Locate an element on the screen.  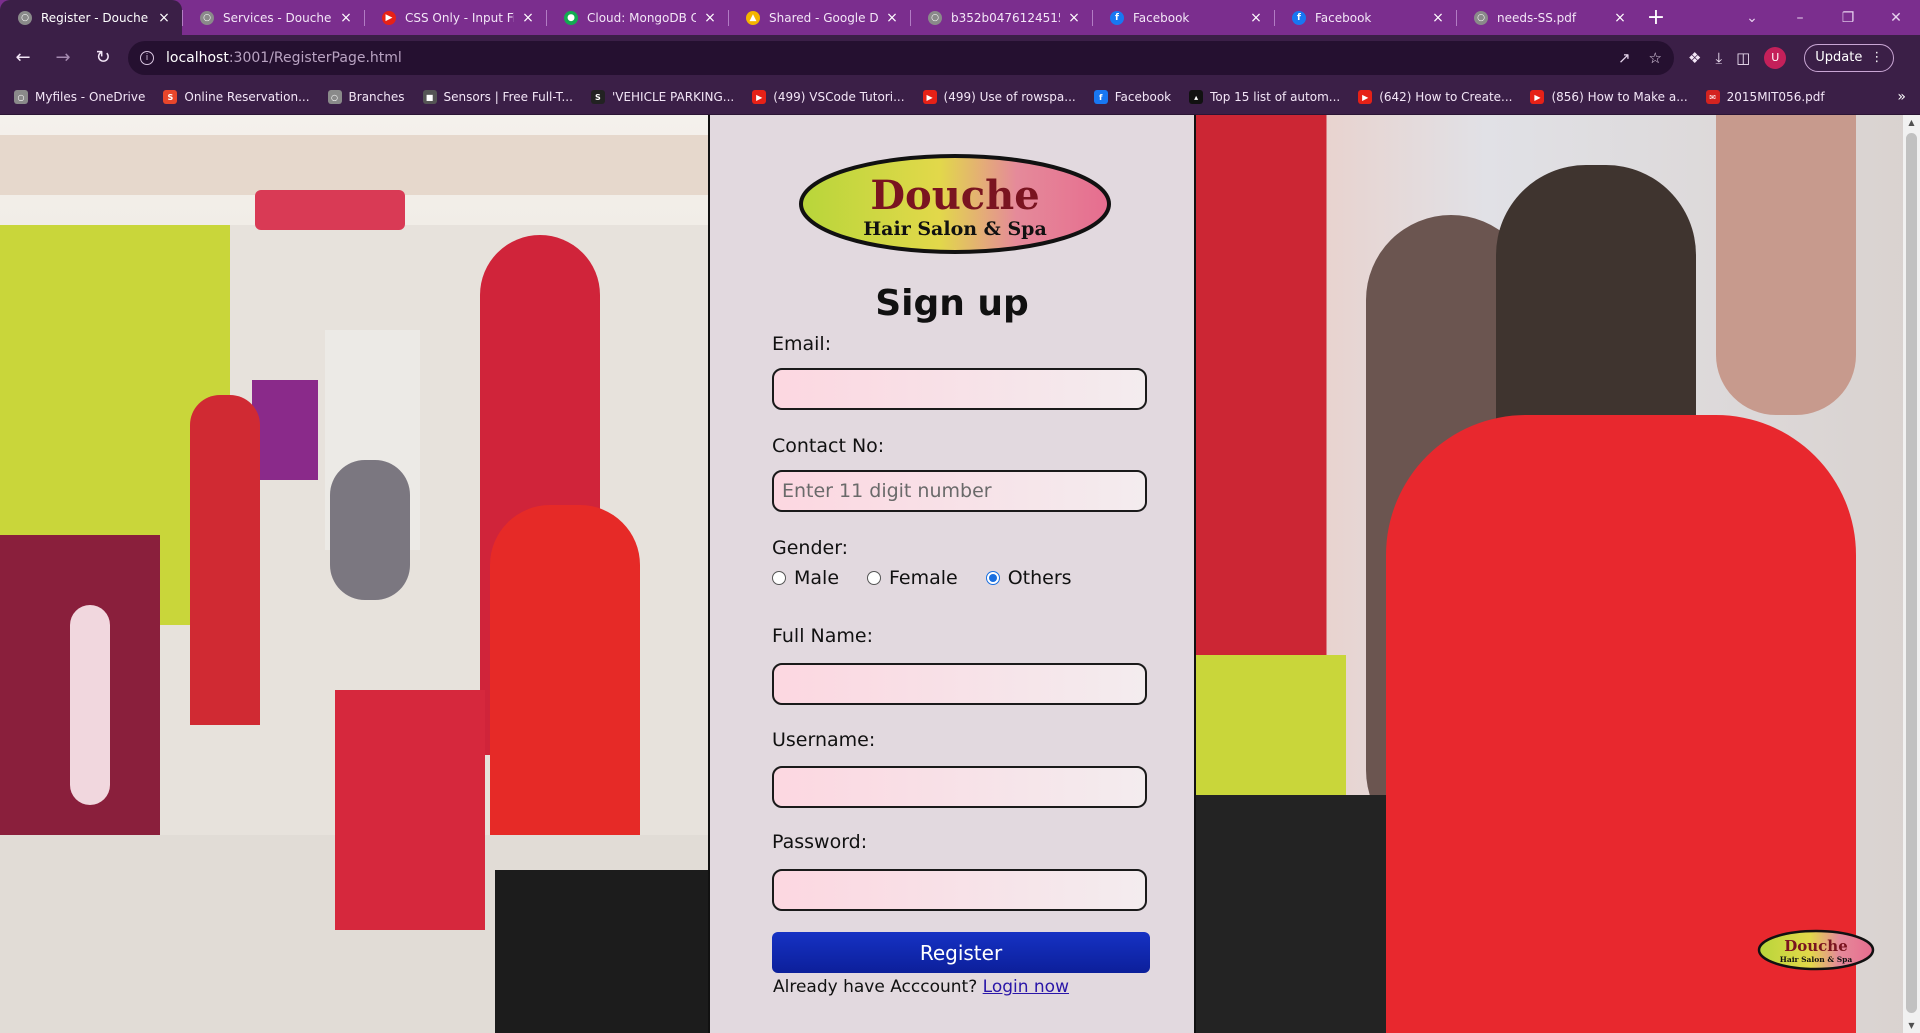
browser-tab: ○ Register - Douche S × is located at coordinates (91, 17).